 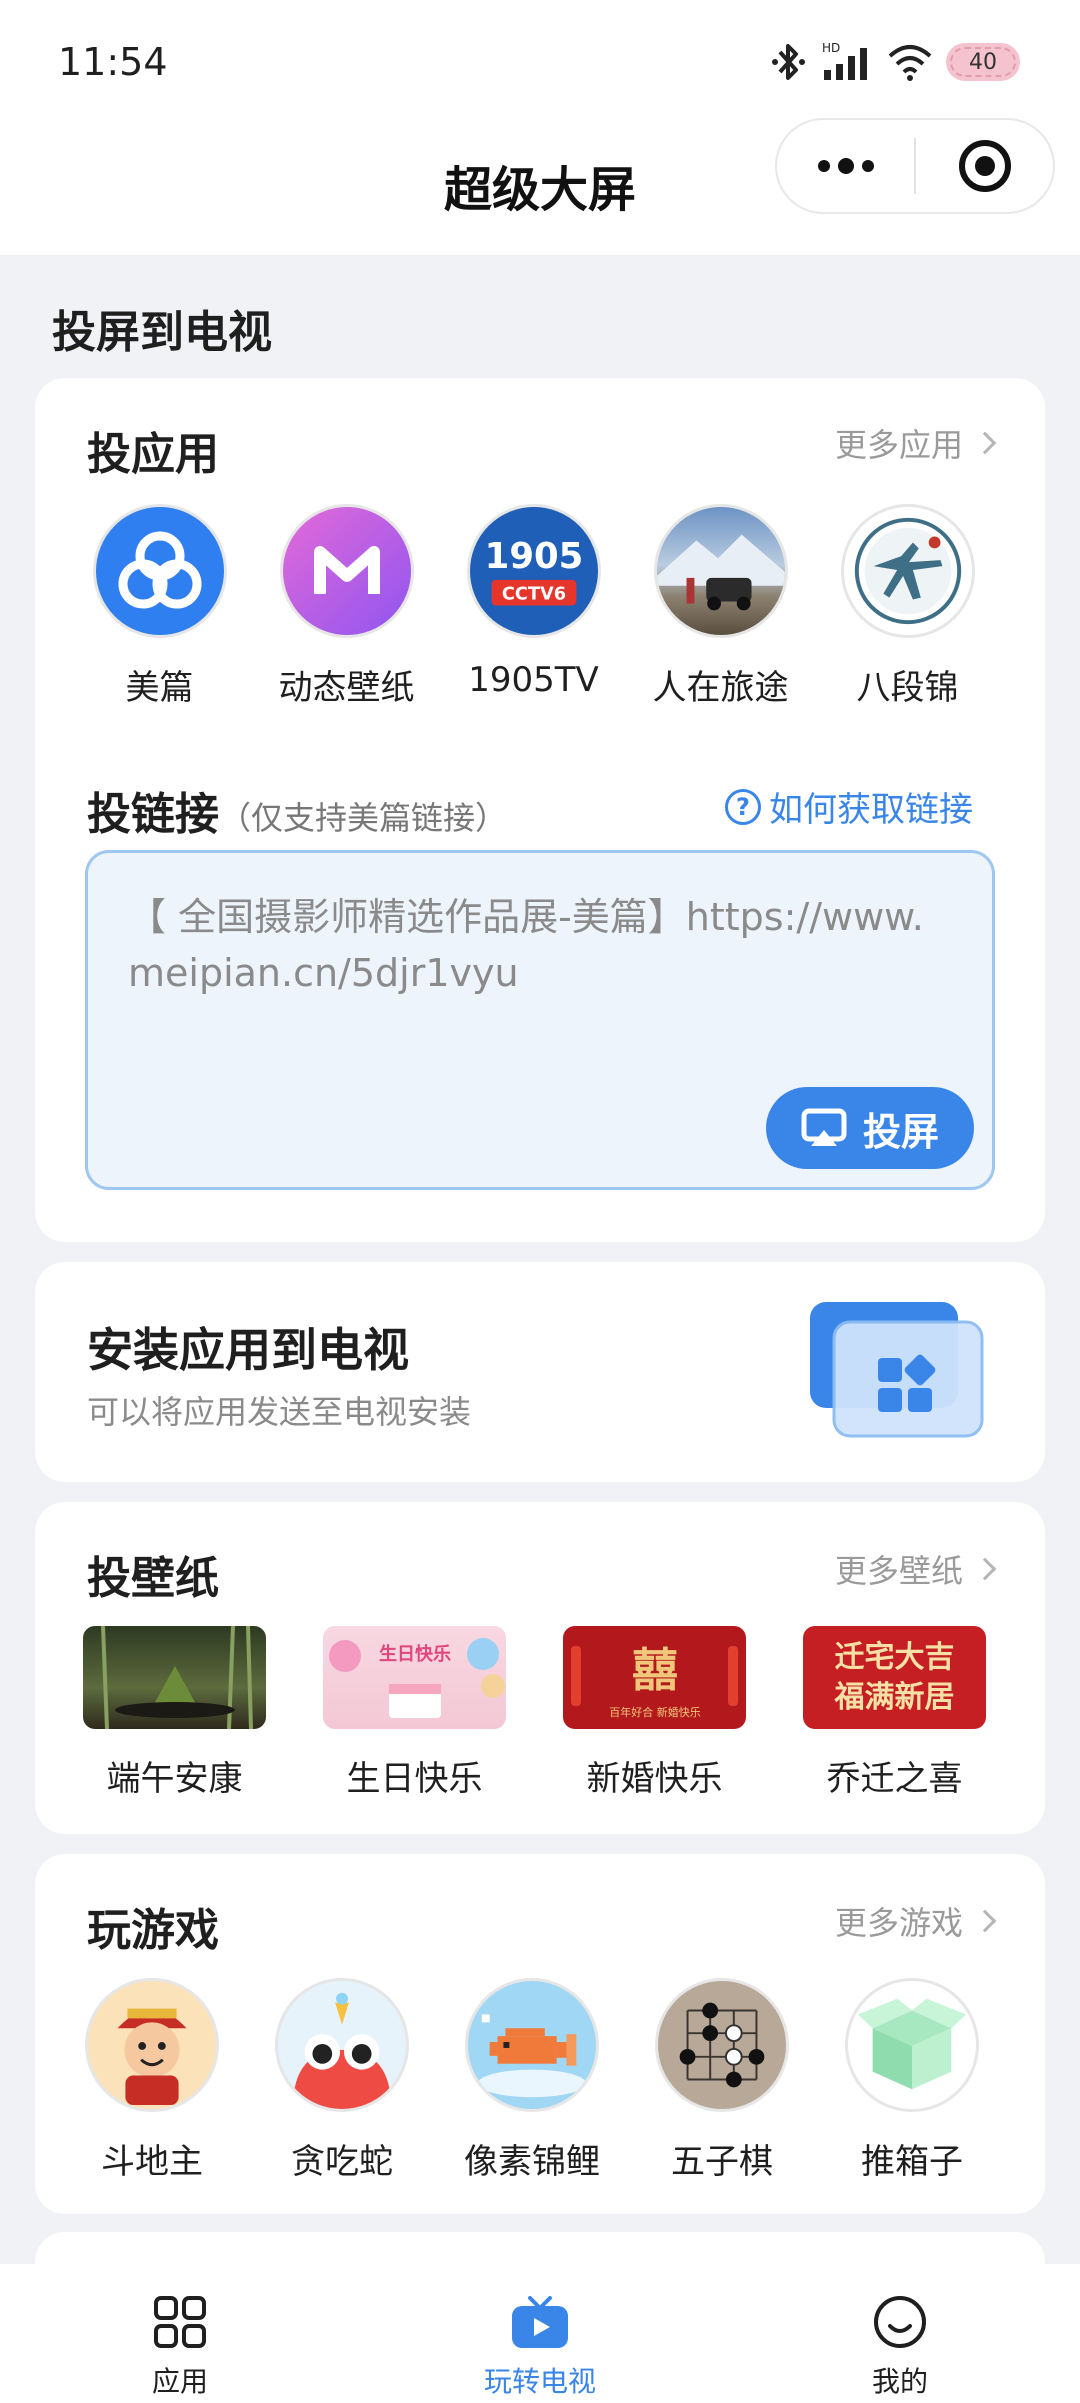 I want to click on app-label: 1905TV, so click(x=533, y=680).